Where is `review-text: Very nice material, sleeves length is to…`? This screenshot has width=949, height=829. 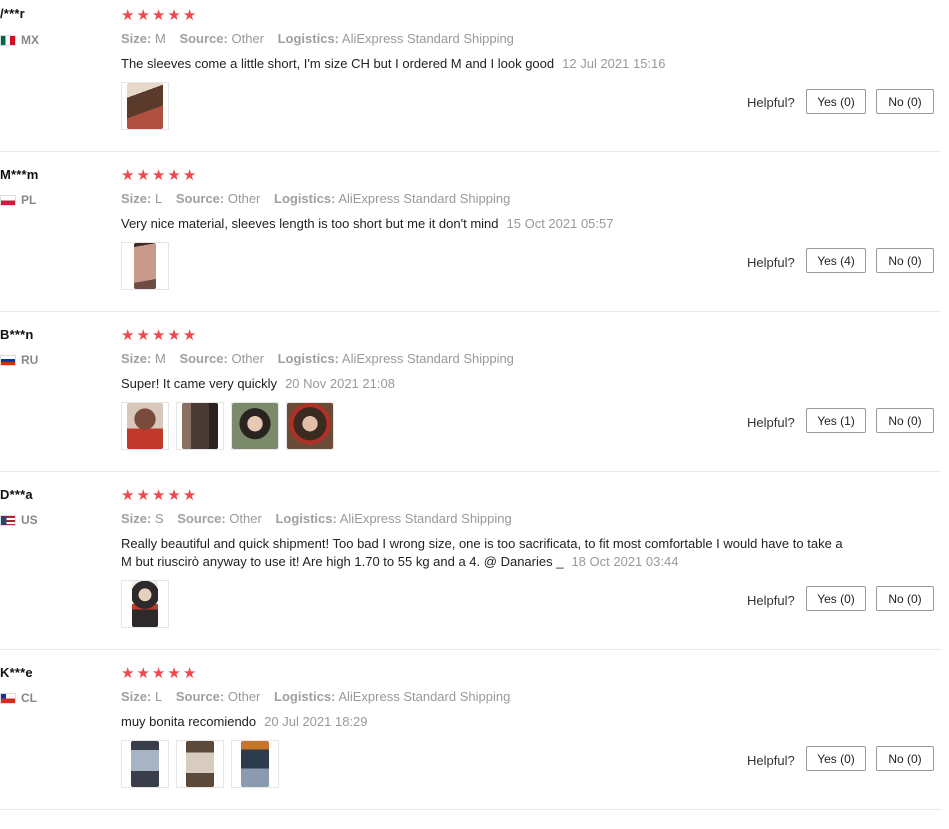
review-text: Very nice material, sleeves length is to… is located at coordinates (486, 224).